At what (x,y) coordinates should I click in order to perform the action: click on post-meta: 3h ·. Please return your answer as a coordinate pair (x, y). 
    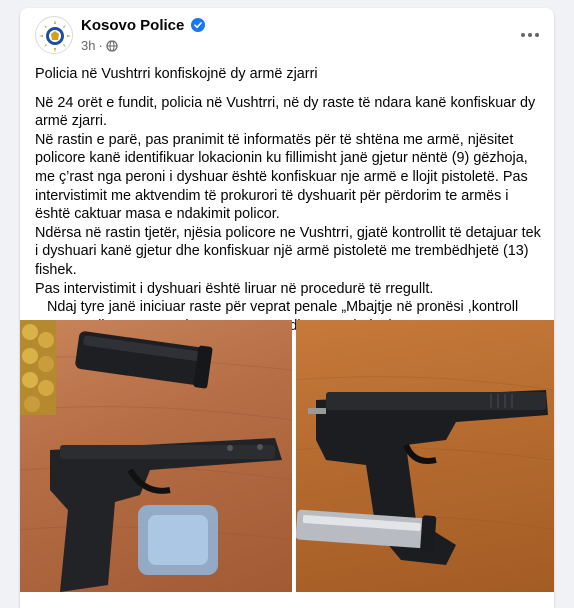
    Looking at the image, I should click on (99, 45).